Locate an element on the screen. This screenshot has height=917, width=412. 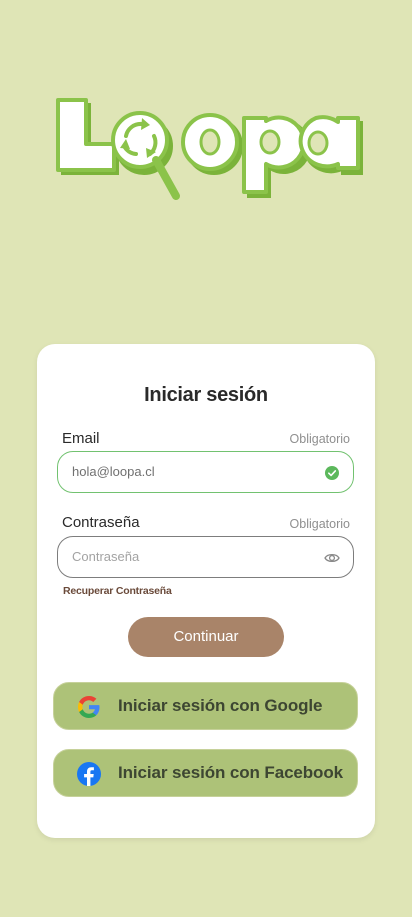
loopa-logo is located at coordinates (209, 149).